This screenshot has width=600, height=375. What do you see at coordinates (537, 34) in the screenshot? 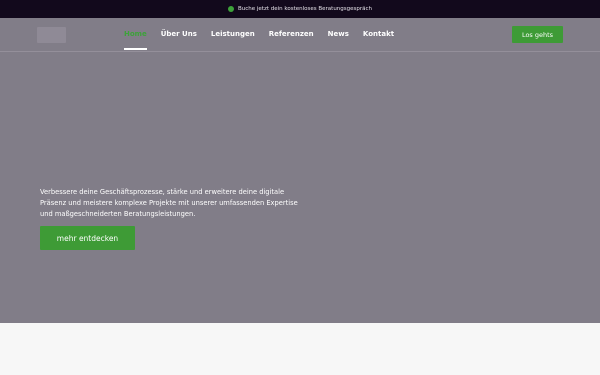
I see `los-gehts-button: Los gehts` at bounding box center [537, 34].